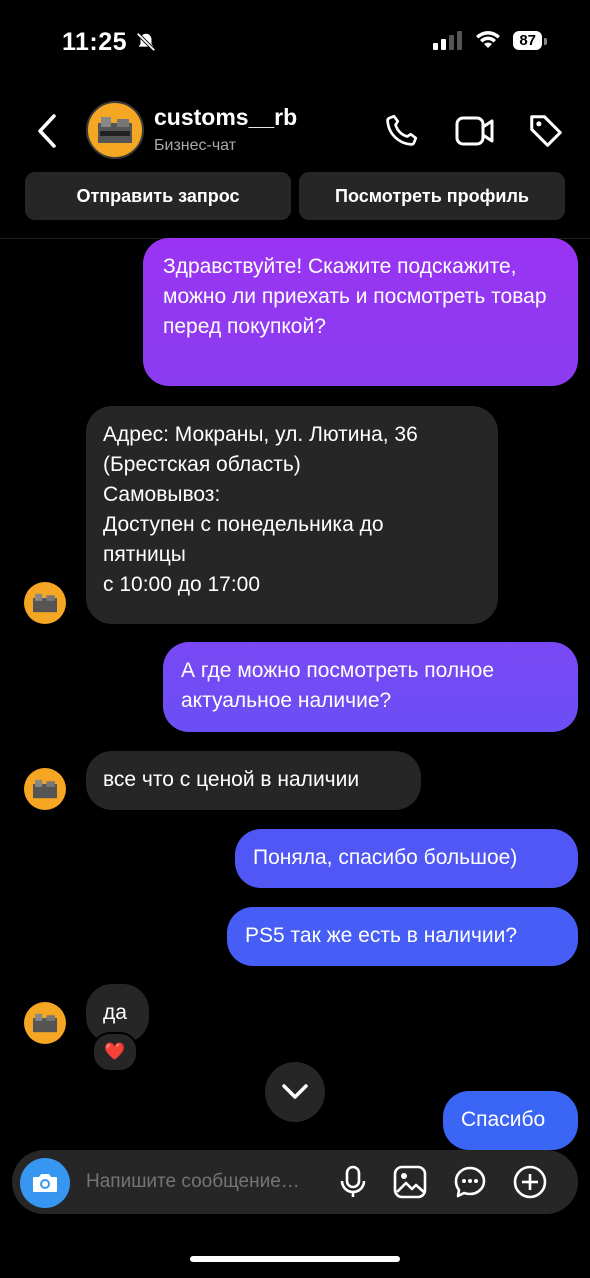 The image size is (590, 1278). Describe the element at coordinates (474, 131) in the screenshot. I see `video-camera-icon` at that location.